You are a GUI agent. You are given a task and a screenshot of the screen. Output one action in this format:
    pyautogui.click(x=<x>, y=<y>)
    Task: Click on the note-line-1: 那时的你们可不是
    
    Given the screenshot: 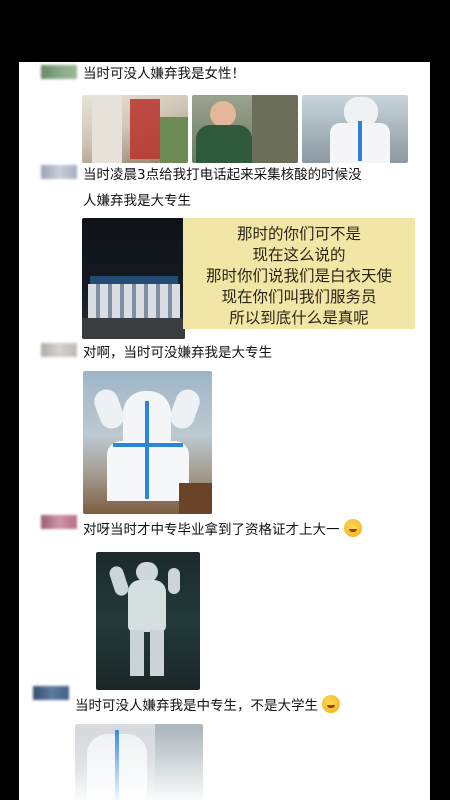 What is the action you would take?
    pyautogui.click(x=298, y=234)
    